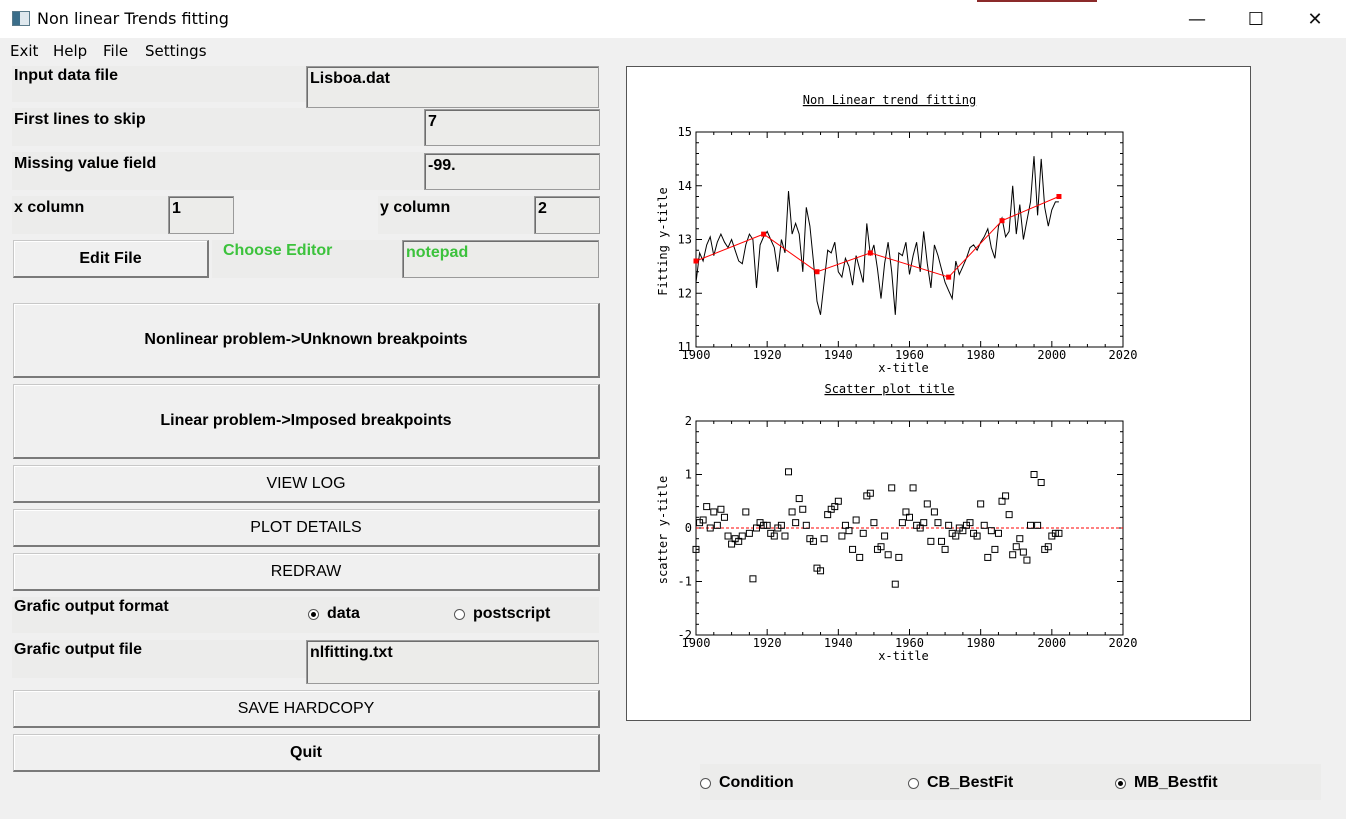  Describe the element at coordinates (111, 259) in the screenshot. I see `edit-file-button: Edit File` at that location.